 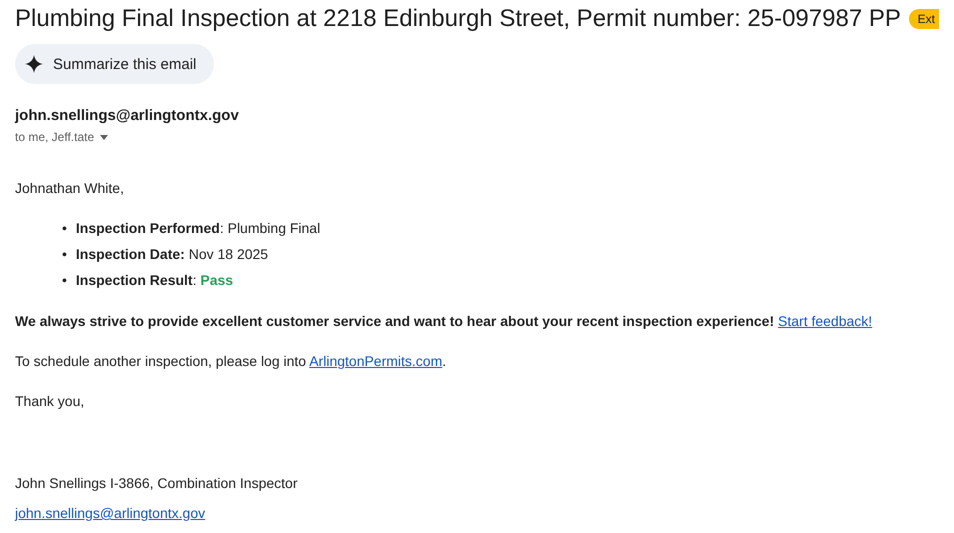 I want to click on detail-item: Inspection Result: Pass, so click(x=155, y=280).